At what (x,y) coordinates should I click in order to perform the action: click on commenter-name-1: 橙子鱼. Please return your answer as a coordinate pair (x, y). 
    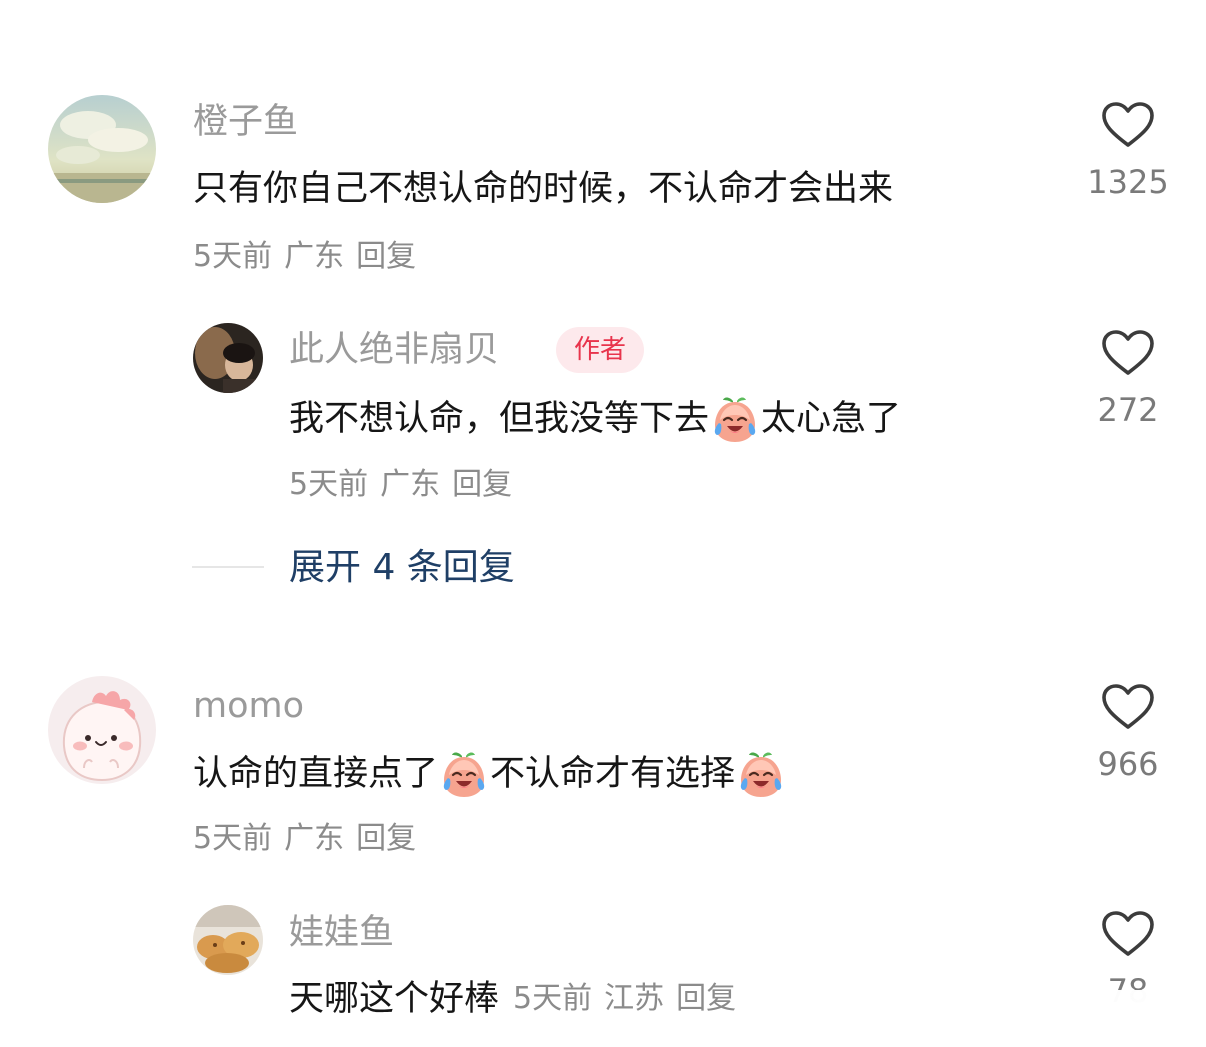
    Looking at the image, I should click on (245, 122).